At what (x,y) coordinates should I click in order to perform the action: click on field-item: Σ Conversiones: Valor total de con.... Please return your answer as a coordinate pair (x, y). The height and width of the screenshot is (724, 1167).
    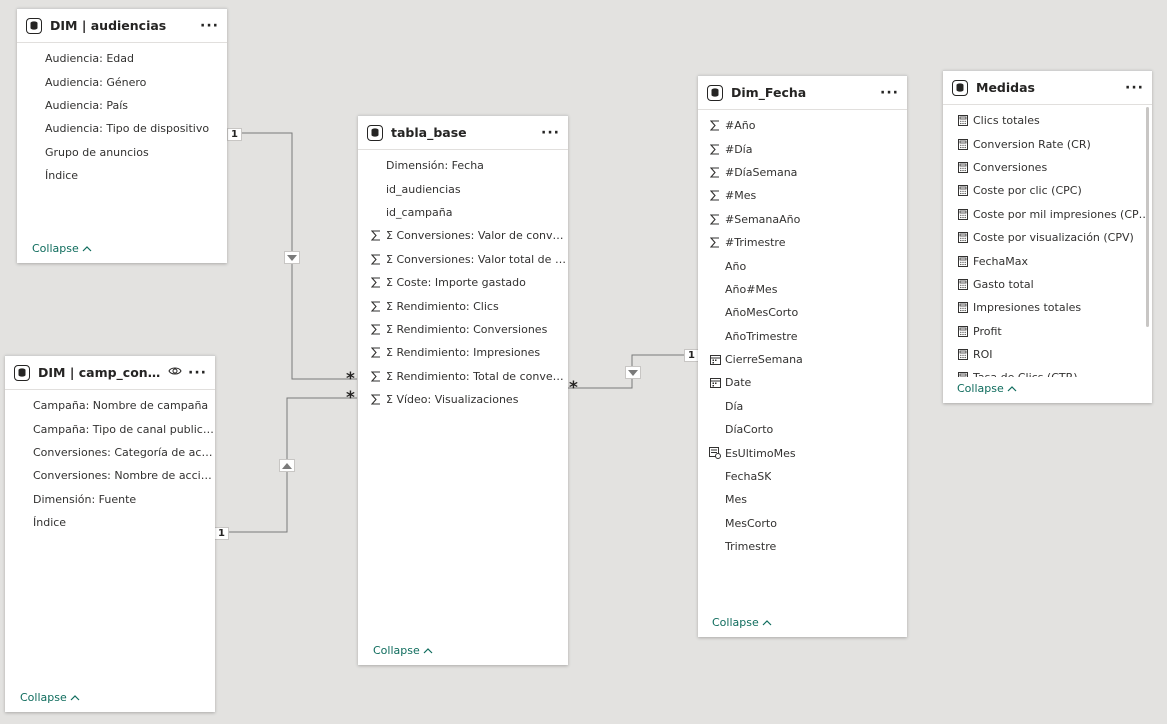
    Looking at the image, I should click on (468, 259).